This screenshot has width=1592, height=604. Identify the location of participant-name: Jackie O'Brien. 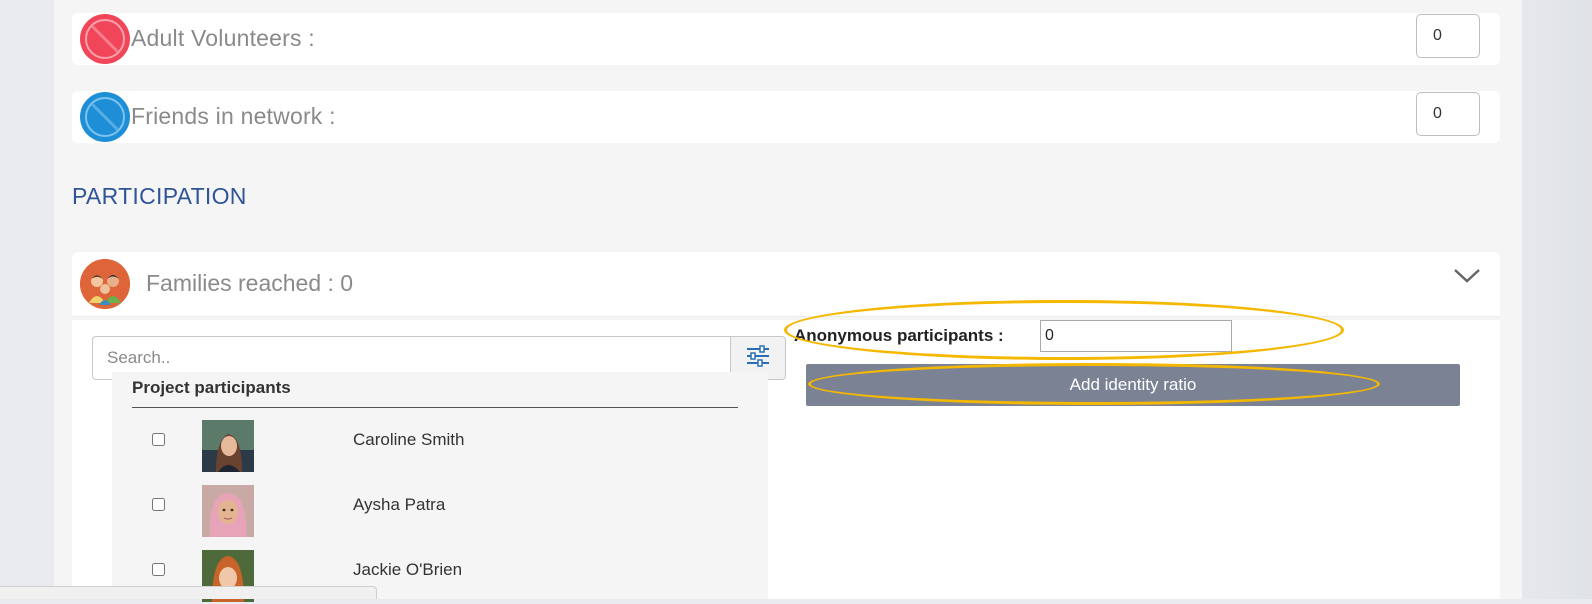
(408, 569).